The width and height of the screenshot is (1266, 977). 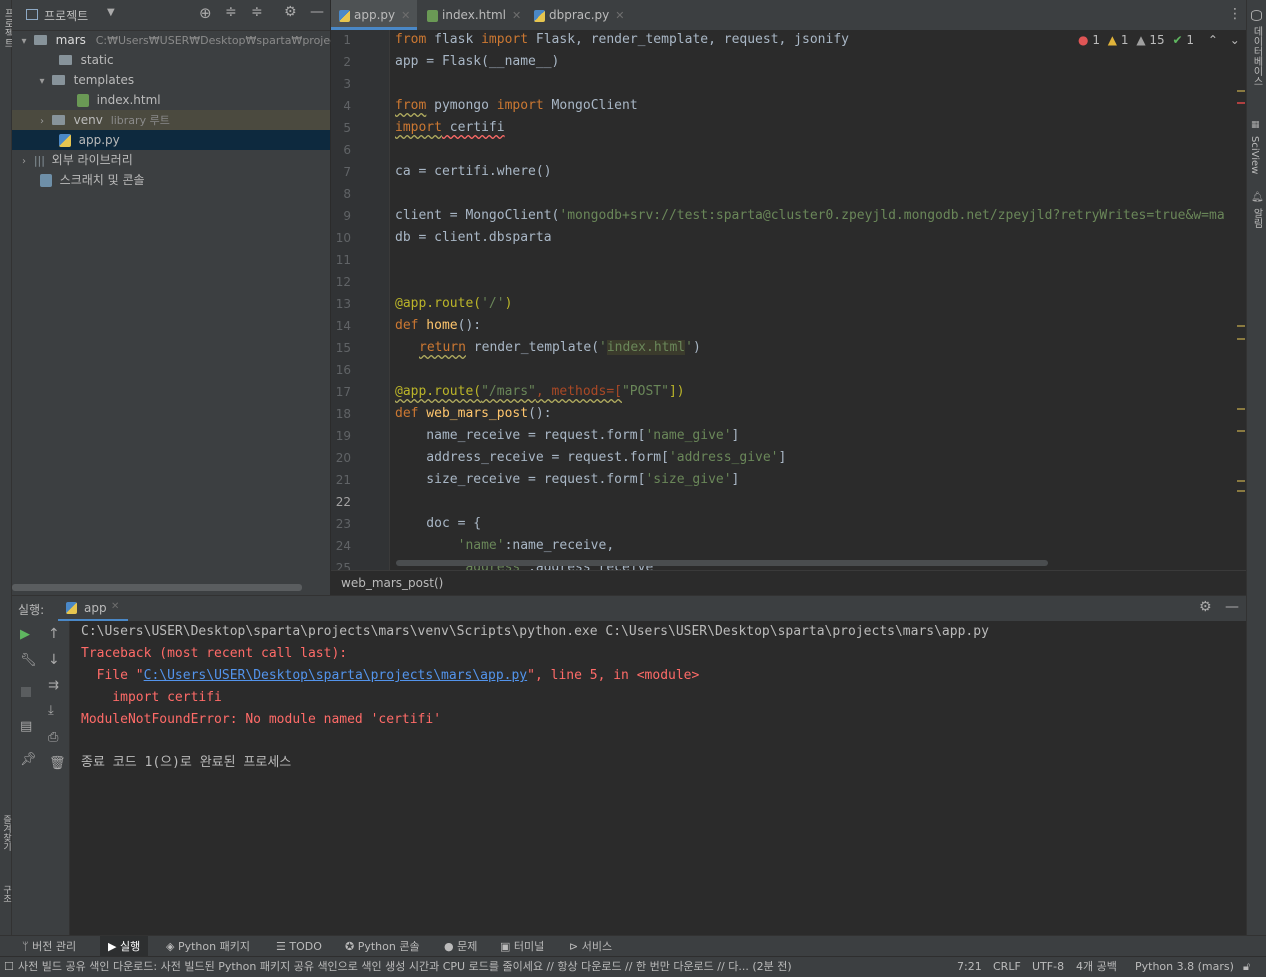 I want to click on tool-services: ⊳ 서비스, so click(x=590, y=946).